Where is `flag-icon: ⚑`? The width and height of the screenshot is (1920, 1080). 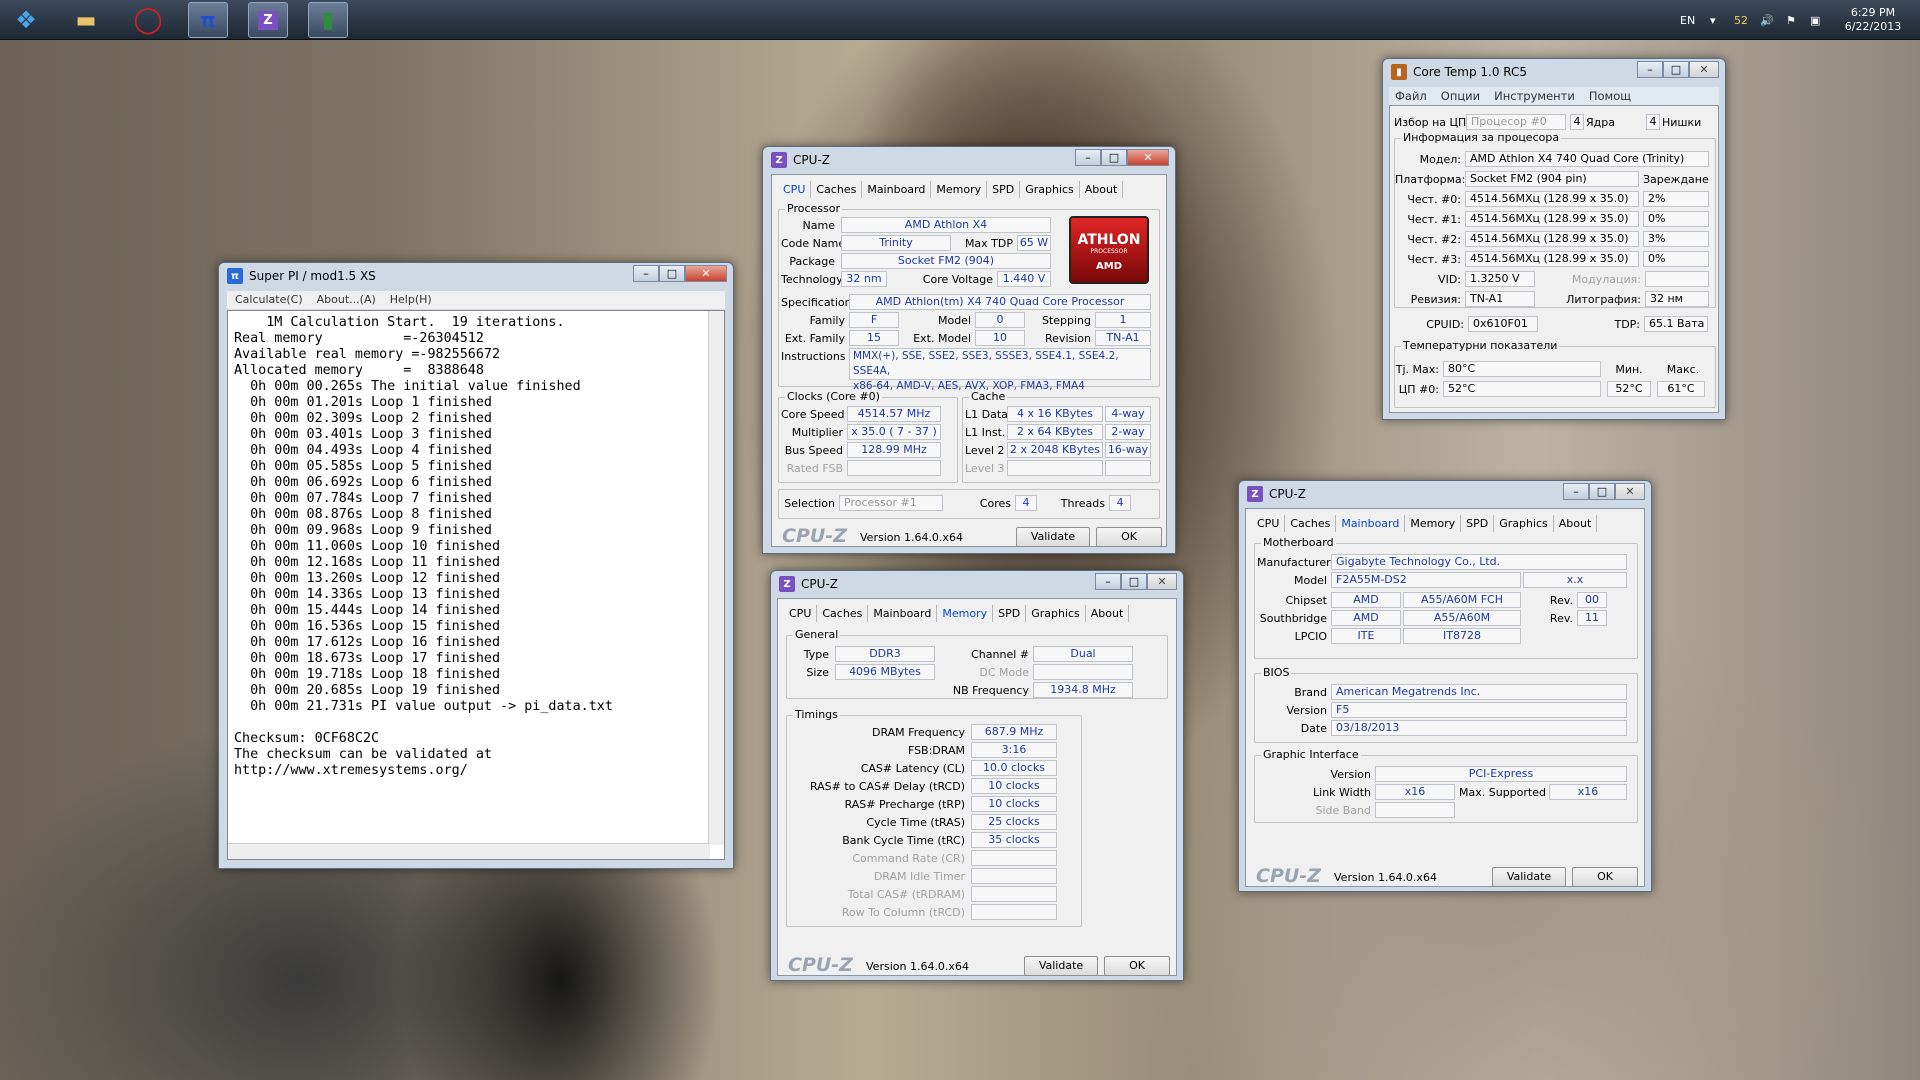 flag-icon: ⚑ is located at coordinates (1791, 20).